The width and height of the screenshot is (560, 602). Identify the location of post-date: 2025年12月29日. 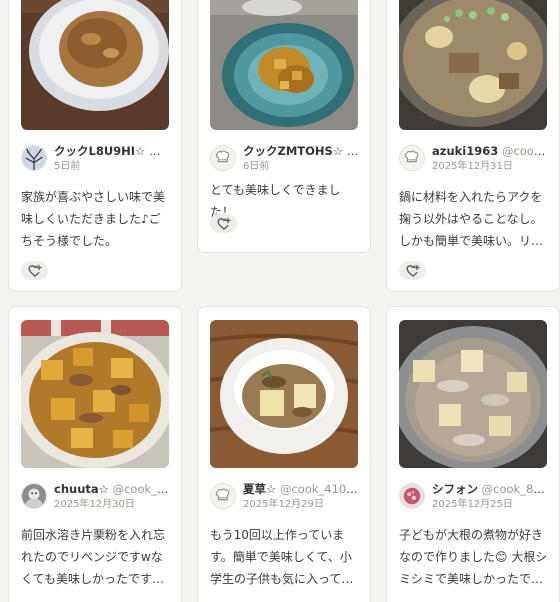
(283, 504).